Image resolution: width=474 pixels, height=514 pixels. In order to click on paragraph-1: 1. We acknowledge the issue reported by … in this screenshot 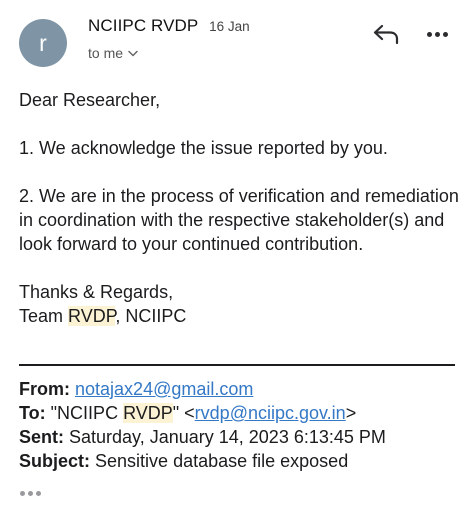, I will do `click(203, 148)`.